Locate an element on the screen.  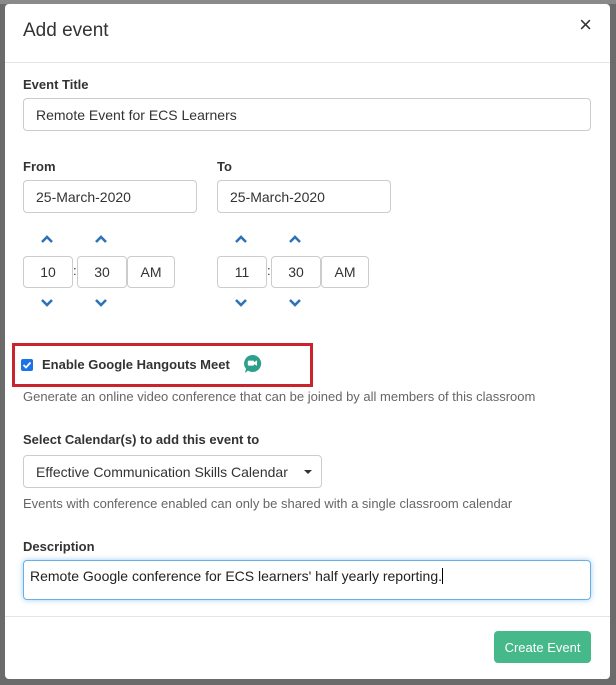
from-date-input: 25-March-2020 is located at coordinates (110, 196).